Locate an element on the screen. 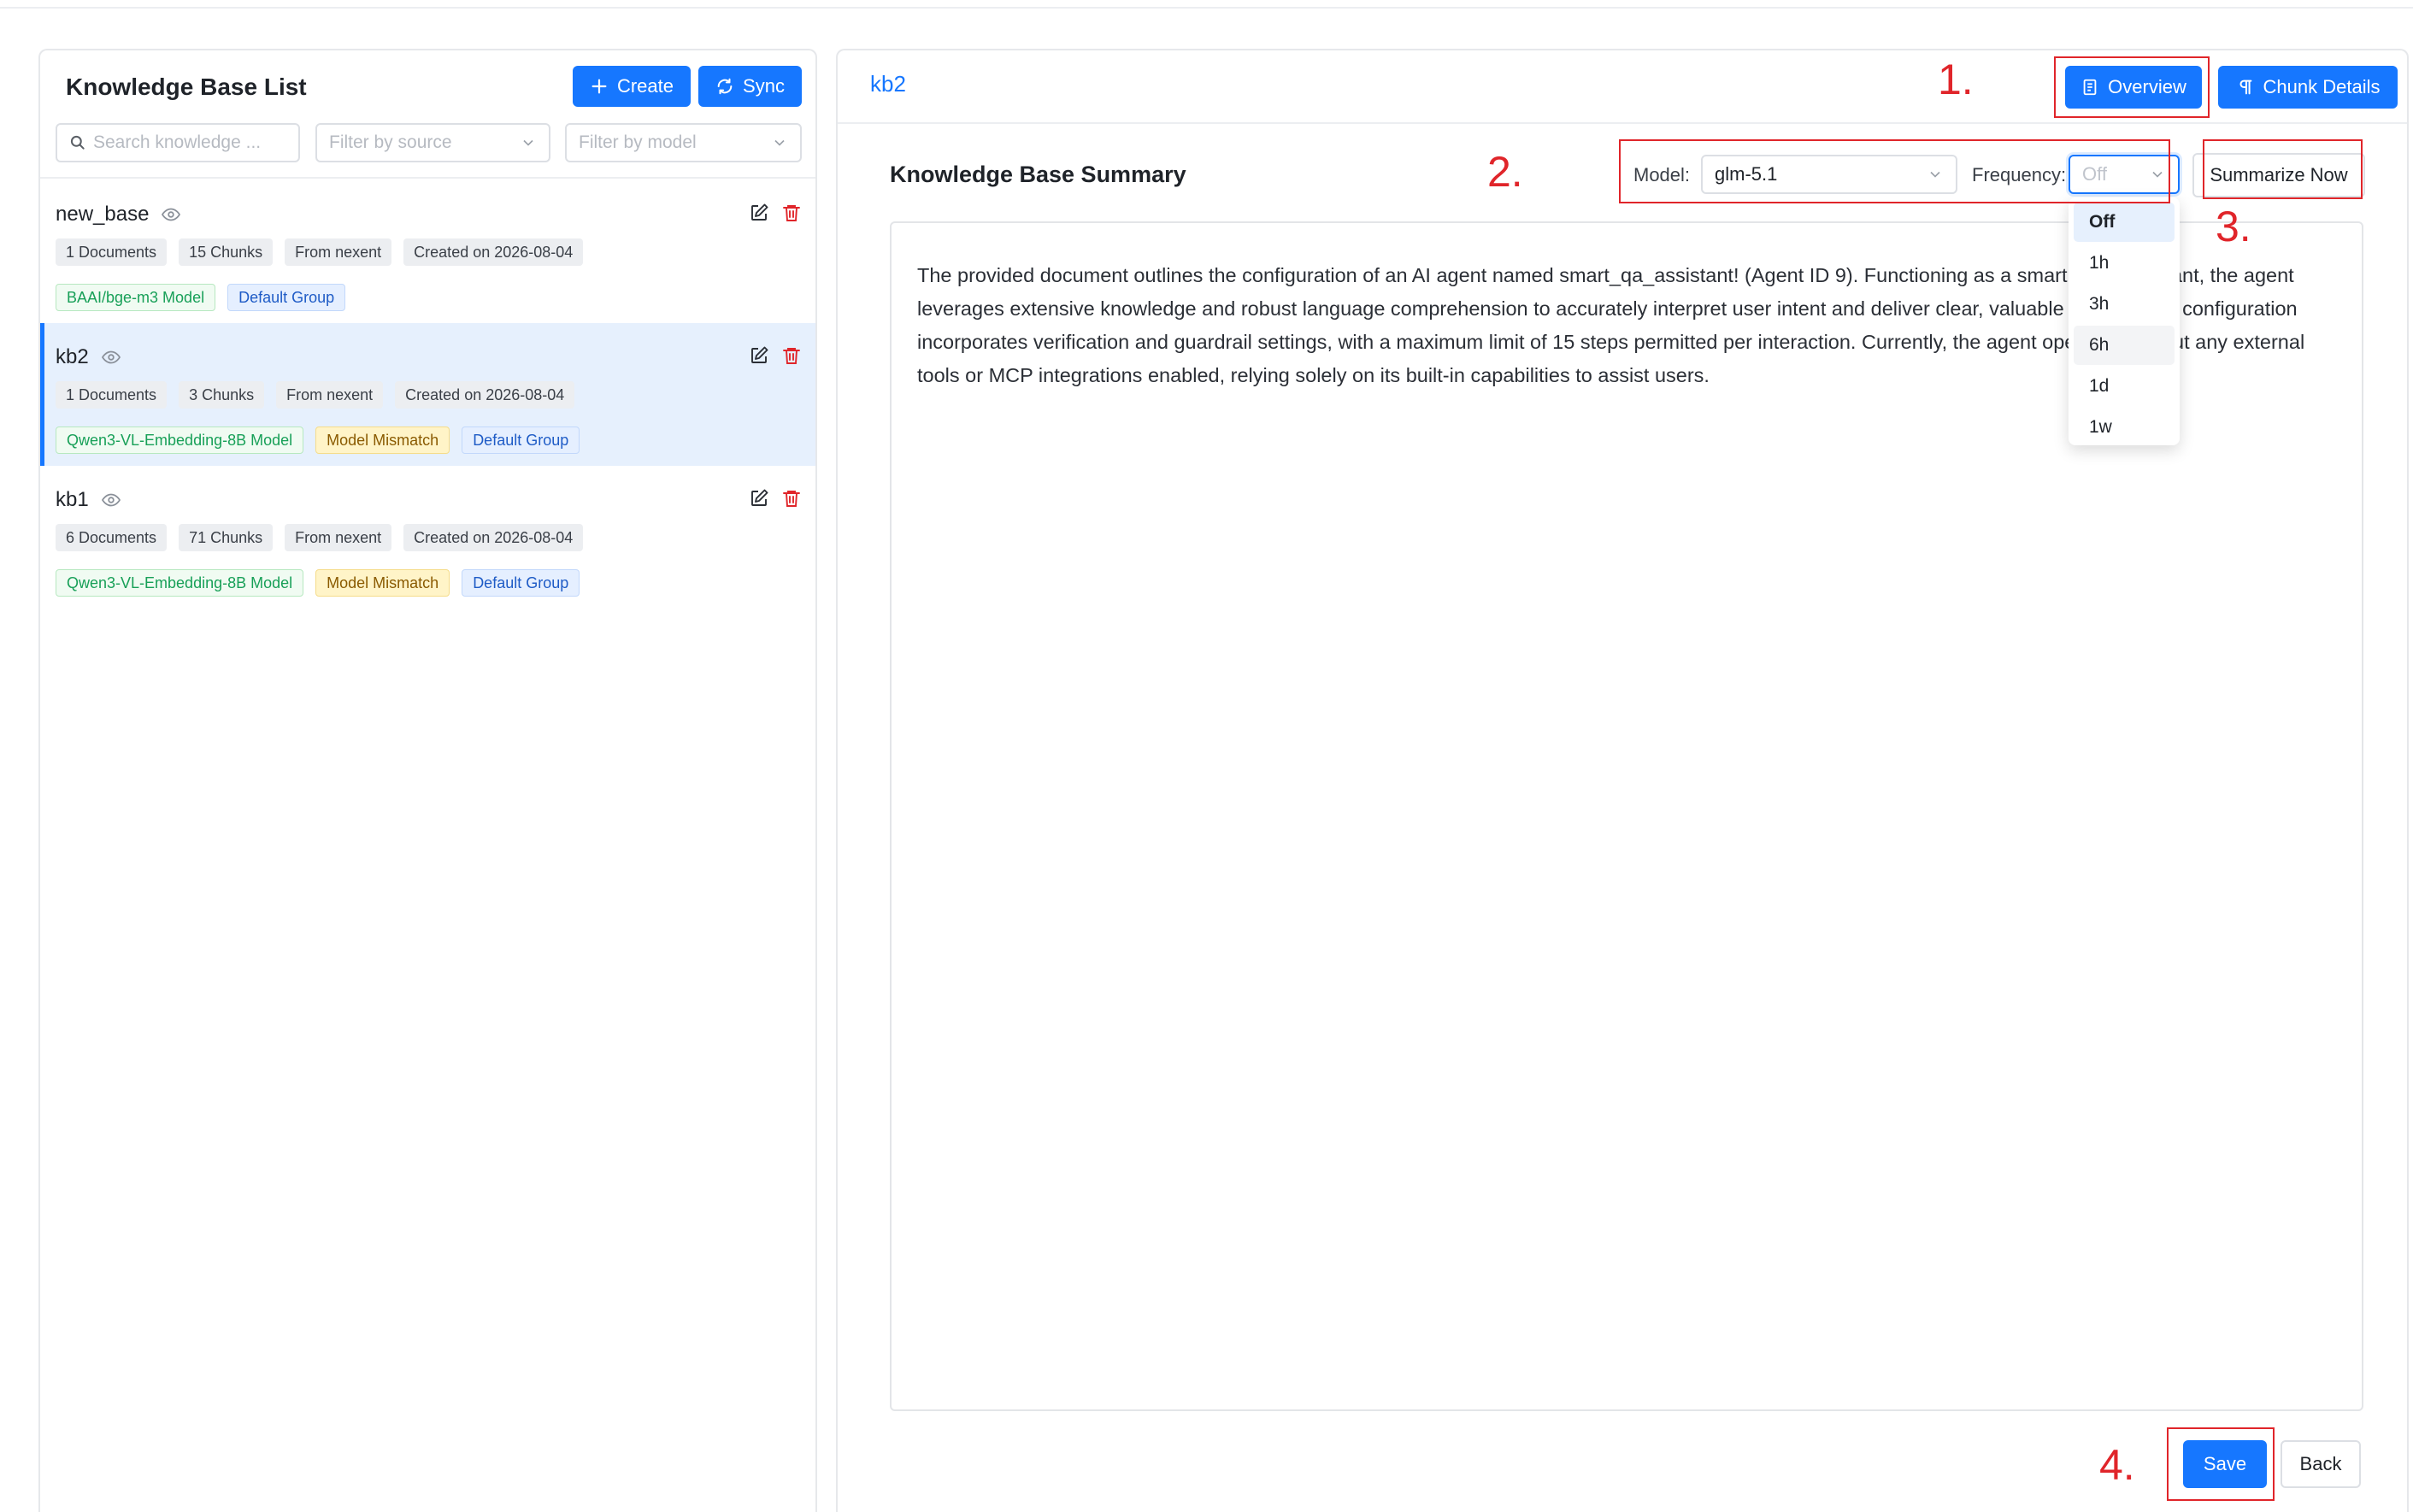 The width and height of the screenshot is (2413, 1512). document-icon is located at coordinates (2090, 87).